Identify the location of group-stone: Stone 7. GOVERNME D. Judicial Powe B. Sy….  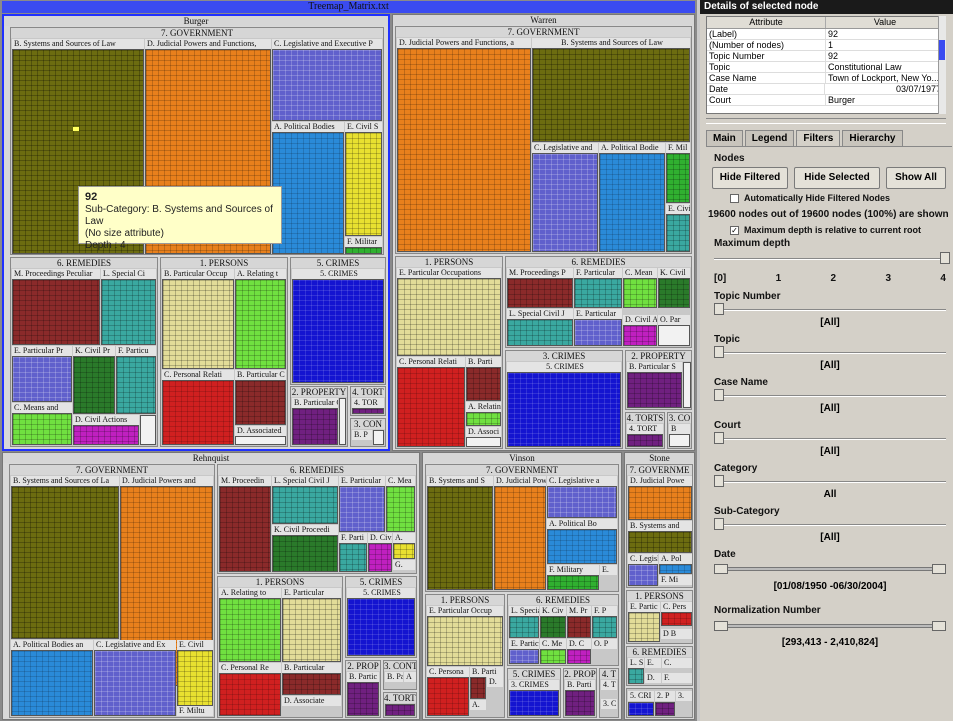
(659, 586).